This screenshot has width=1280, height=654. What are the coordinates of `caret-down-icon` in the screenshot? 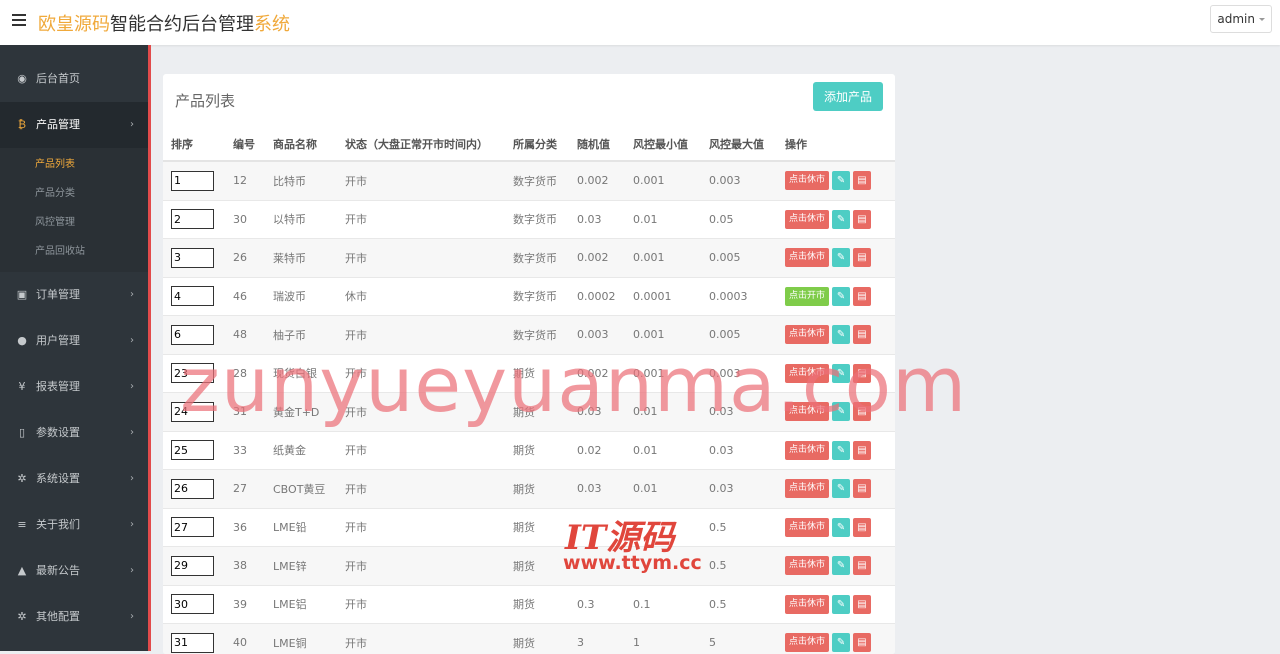 It's located at (1262, 19).